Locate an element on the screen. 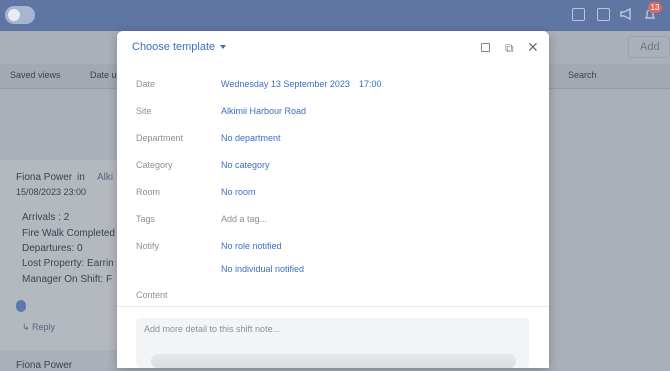  toggle-knob is located at coordinates (14, 15).